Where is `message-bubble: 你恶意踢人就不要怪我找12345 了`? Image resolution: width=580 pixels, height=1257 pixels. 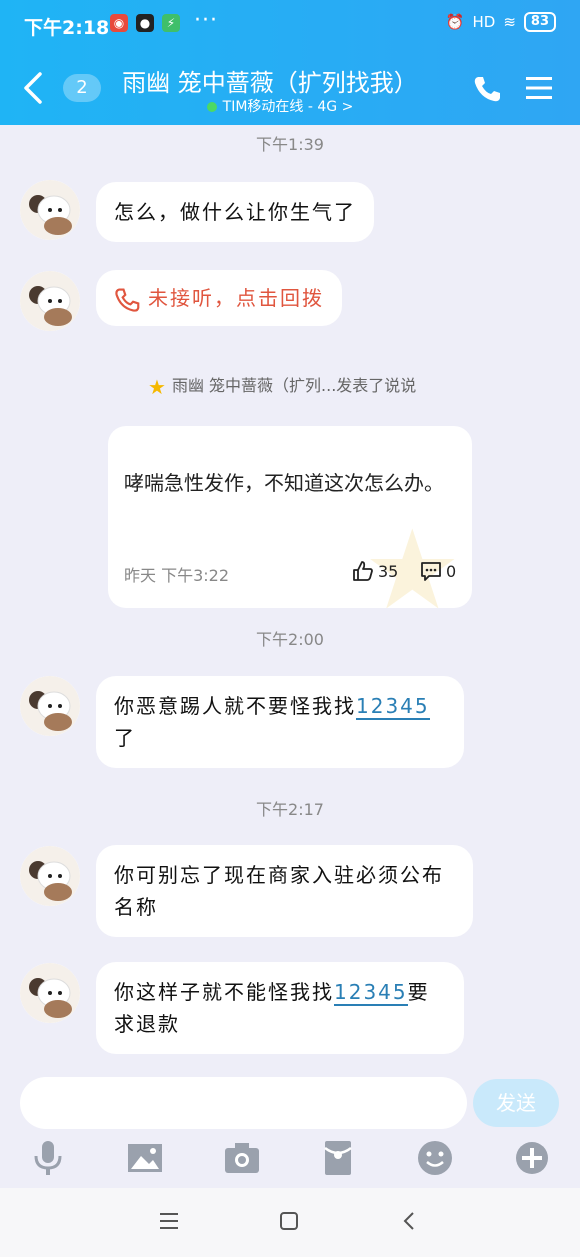
message-bubble: 你恶意踢人就不要怪我找12345 了 is located at coordinates (280, 722).